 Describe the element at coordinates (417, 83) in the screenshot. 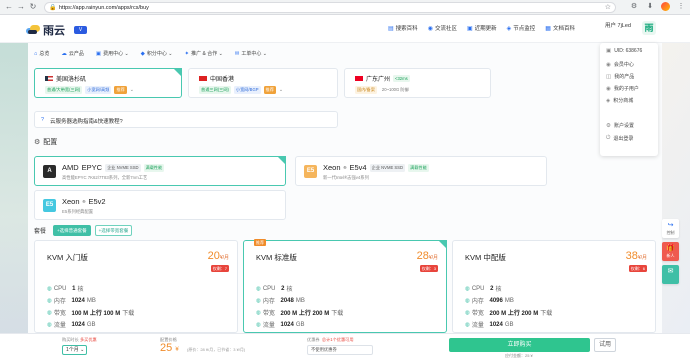

I see `location-card-gz: 广东广州 <32ms 国内/备案 20~100G 防御` at that location.